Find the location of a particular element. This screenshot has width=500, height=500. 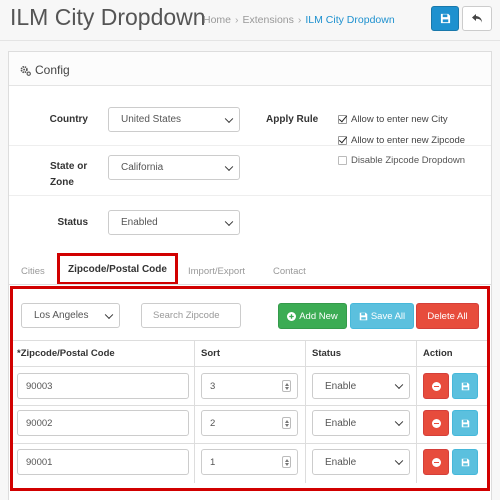

sort-value: 3 is located at coordinates (213, 386).